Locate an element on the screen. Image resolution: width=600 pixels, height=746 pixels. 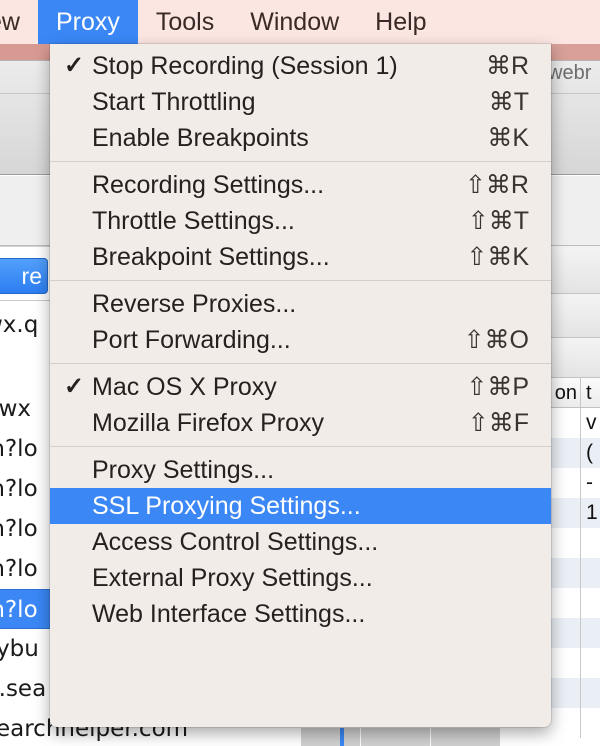
menu-item-shortcut: ⇧⌘T is located at coordinates (498, 221).